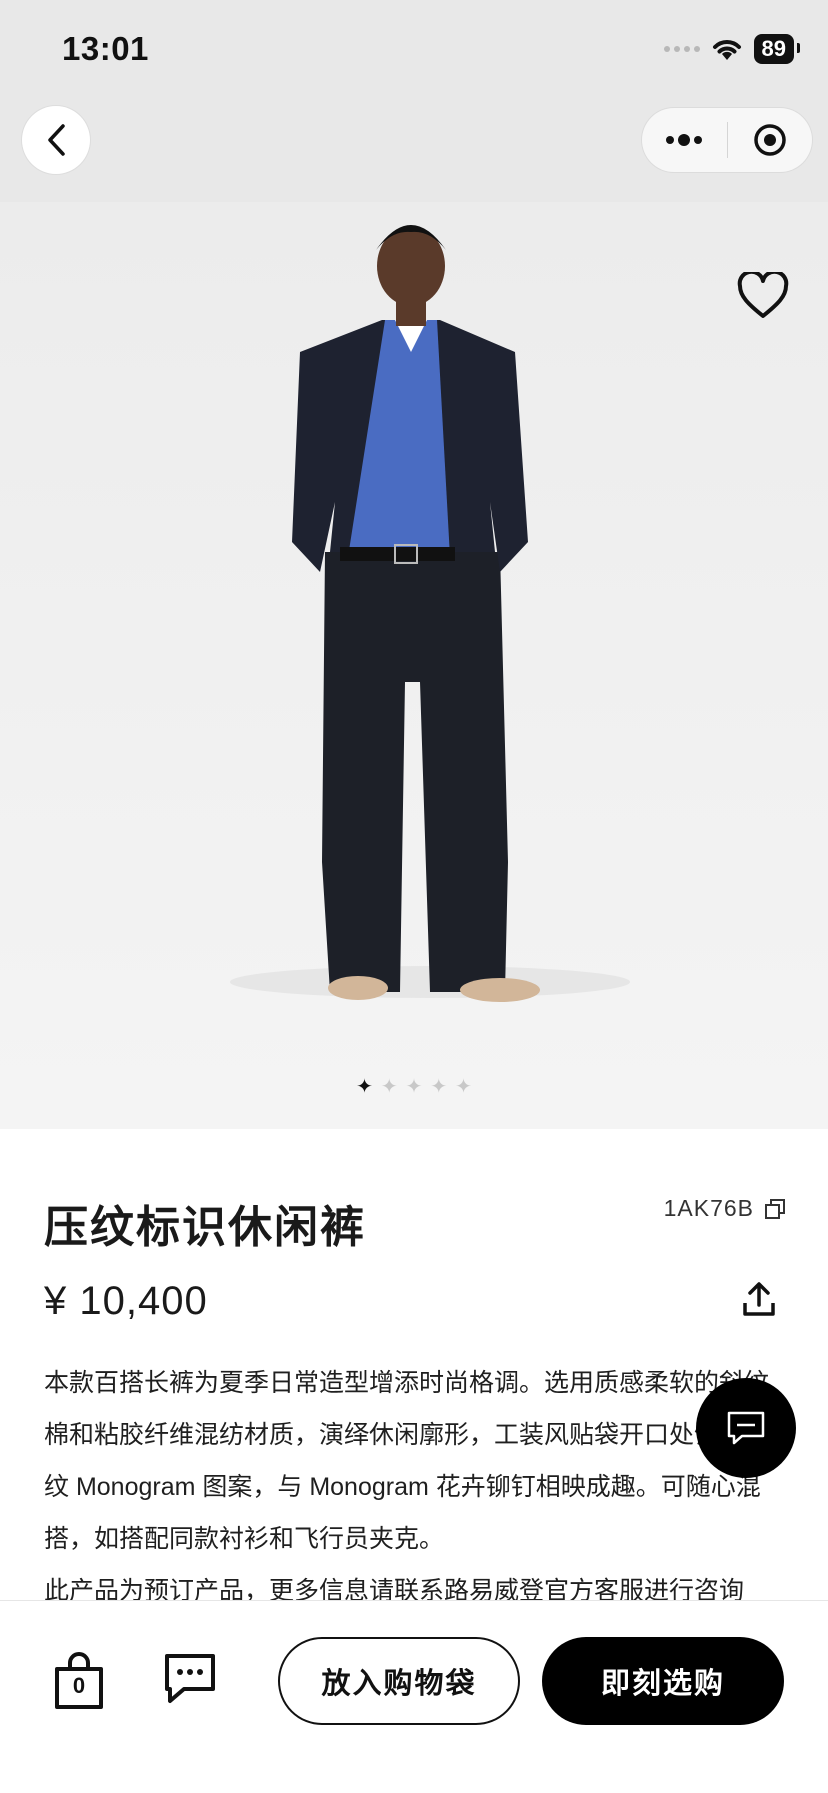 This screenshot has width=828, height=1793. I want to click on share-button, so click(759, 1301).